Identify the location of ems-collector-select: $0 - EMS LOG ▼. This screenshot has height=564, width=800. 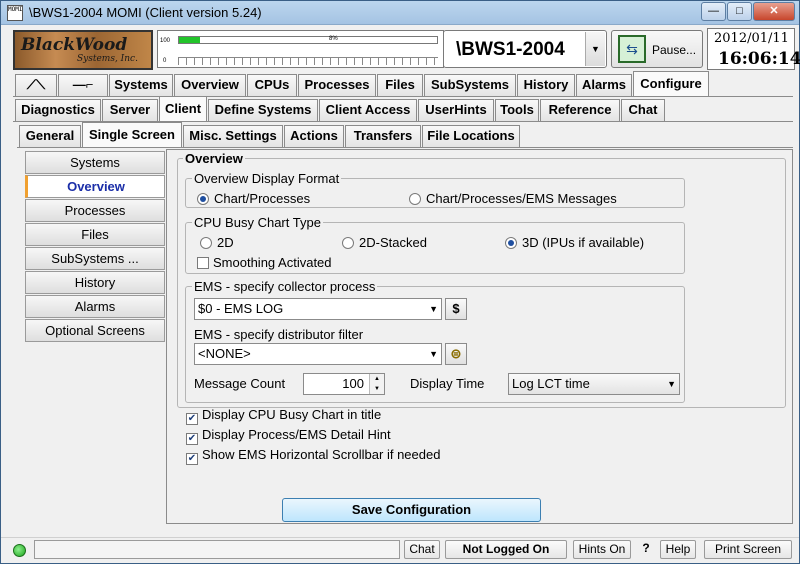
(318, 309).